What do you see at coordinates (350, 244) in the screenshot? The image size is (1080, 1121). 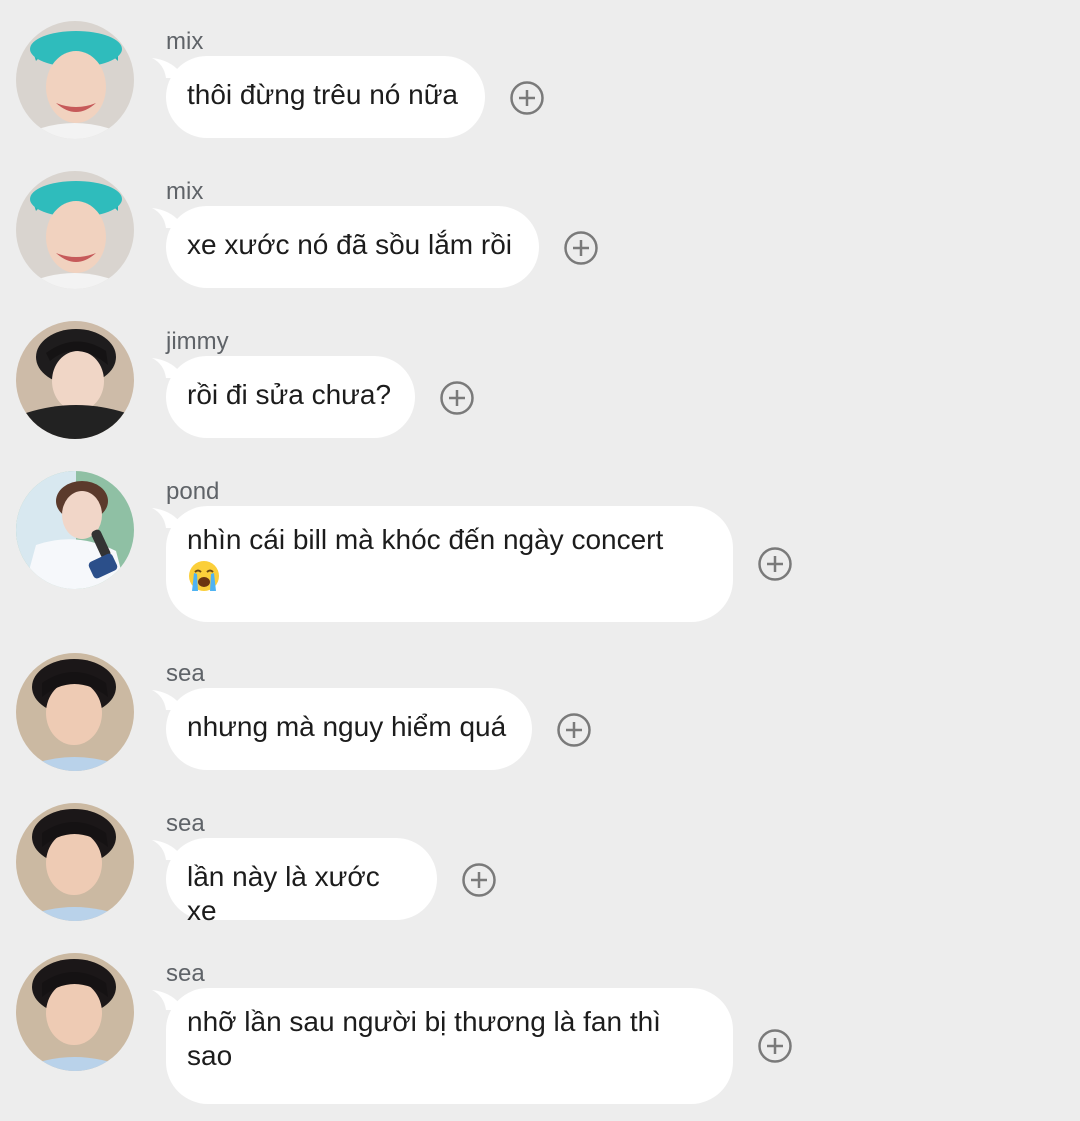 I see `message-text: xe xước nó đã sồu lắm rồi` at bounding box center [350, 244].